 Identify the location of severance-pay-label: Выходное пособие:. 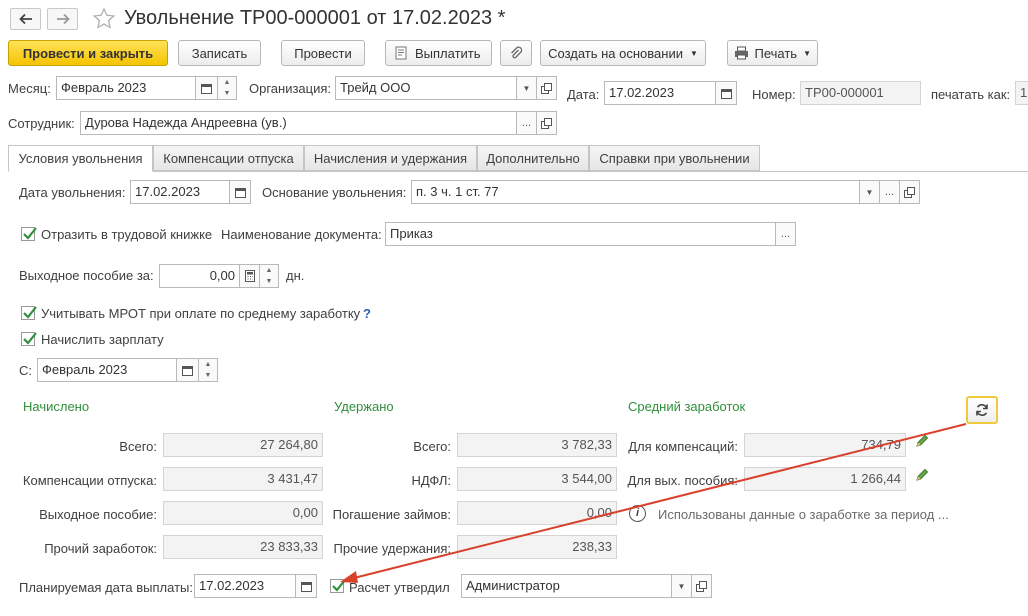
(98, 514).